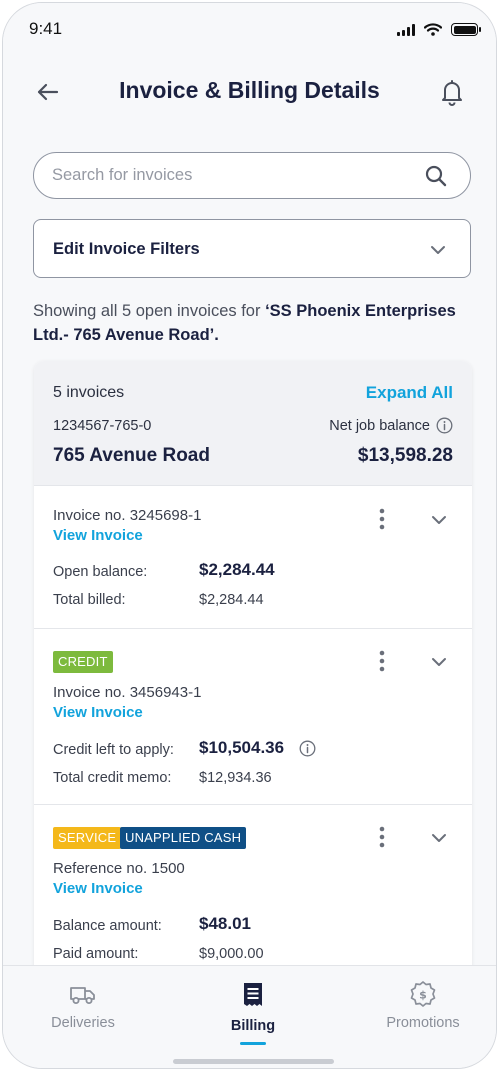 This screenshot has height=1071, width=499. I want to click on invoice-count: 5 invoices, so click(89, 392).